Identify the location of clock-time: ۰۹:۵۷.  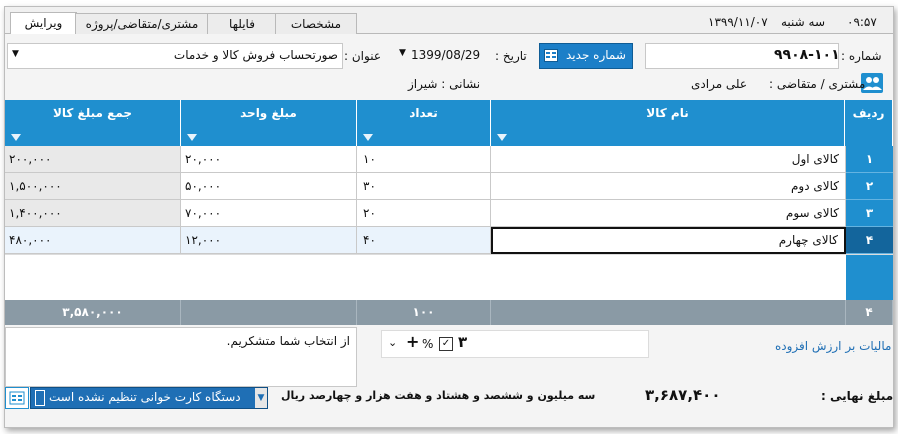
(862, 22).